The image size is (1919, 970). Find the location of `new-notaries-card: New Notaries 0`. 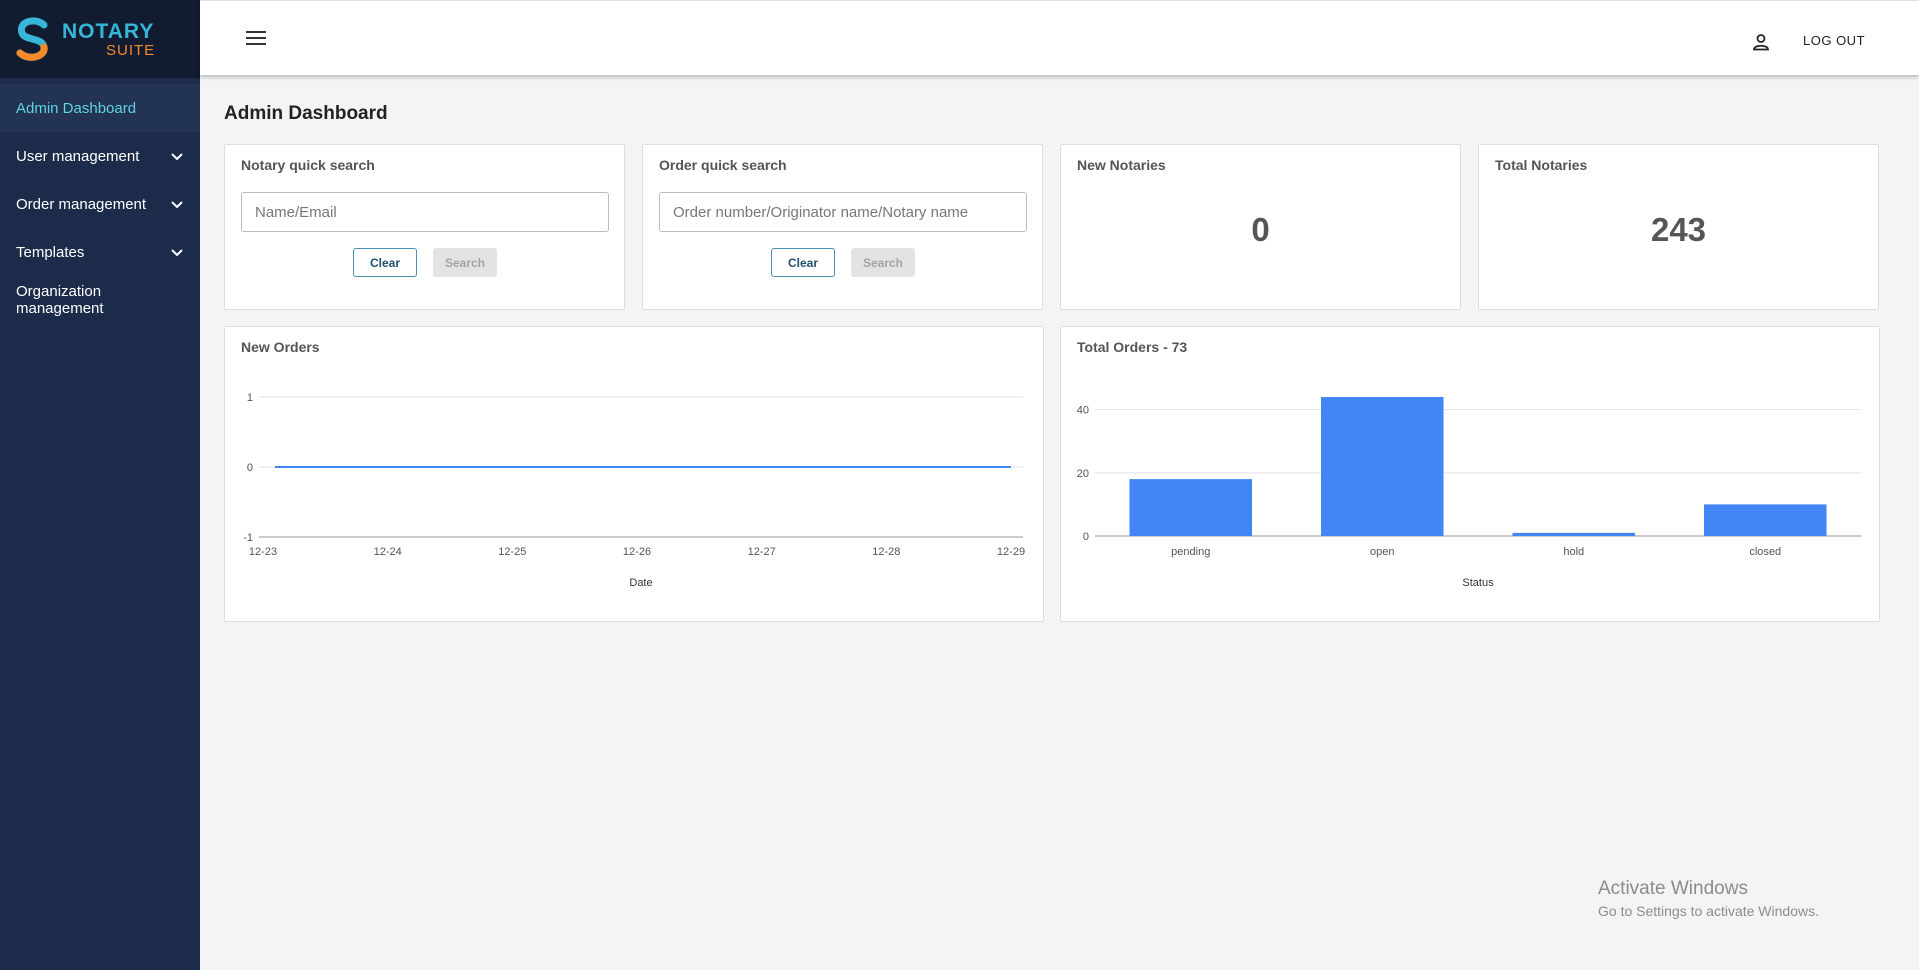

new-notaries-card: New Notaries 0 is located at coordinates (1260, 227).